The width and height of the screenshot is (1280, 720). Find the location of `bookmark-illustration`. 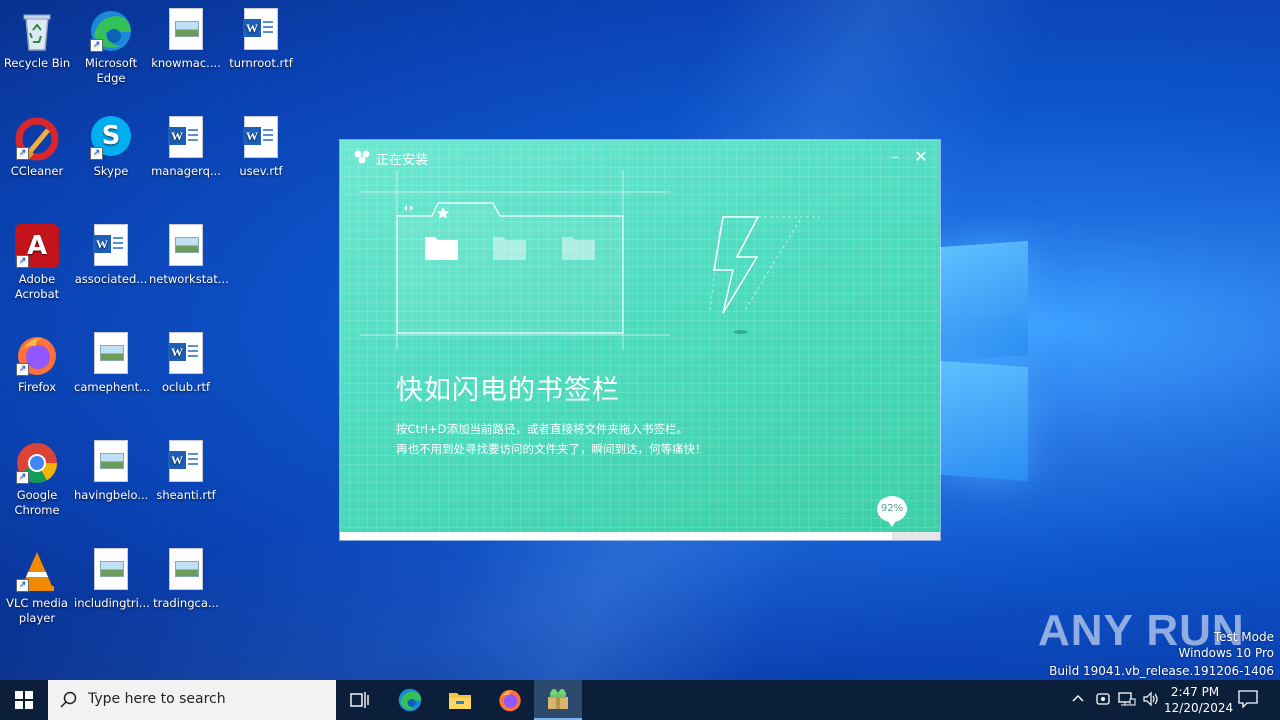

bookmark-illustration is located at coordinates (590, 260).